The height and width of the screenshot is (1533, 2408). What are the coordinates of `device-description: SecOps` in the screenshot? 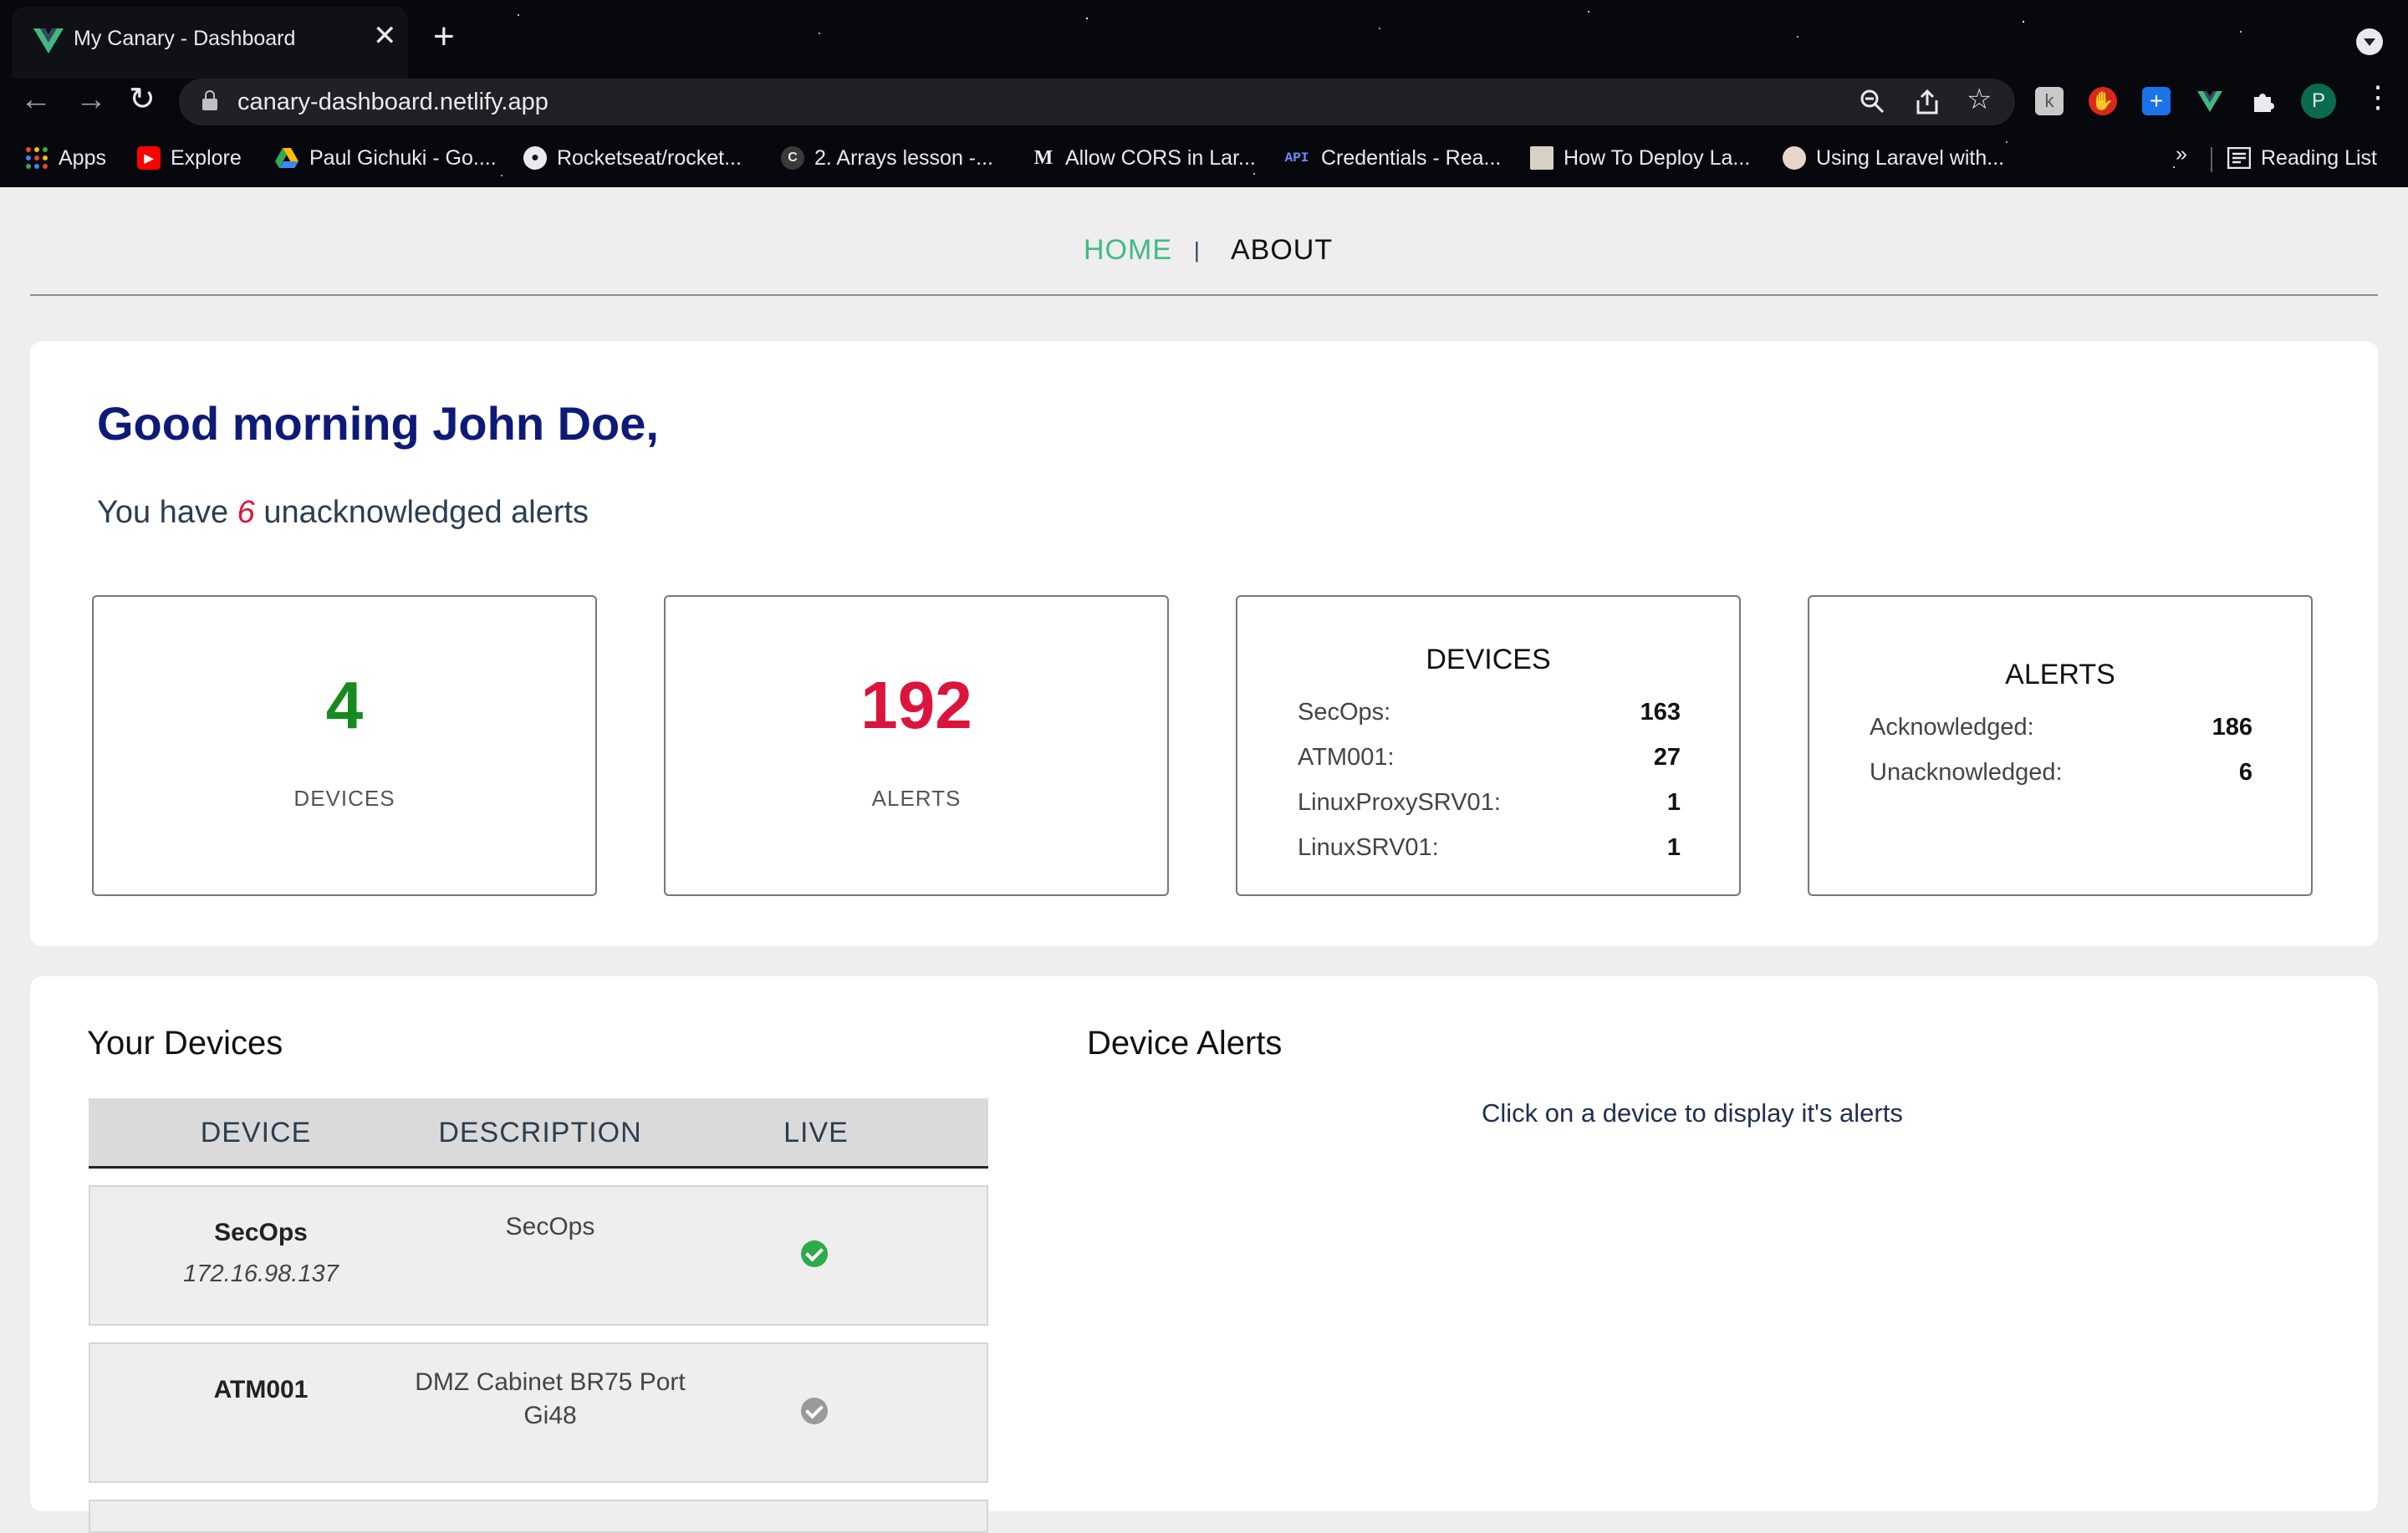 It's located at (550, 1226).